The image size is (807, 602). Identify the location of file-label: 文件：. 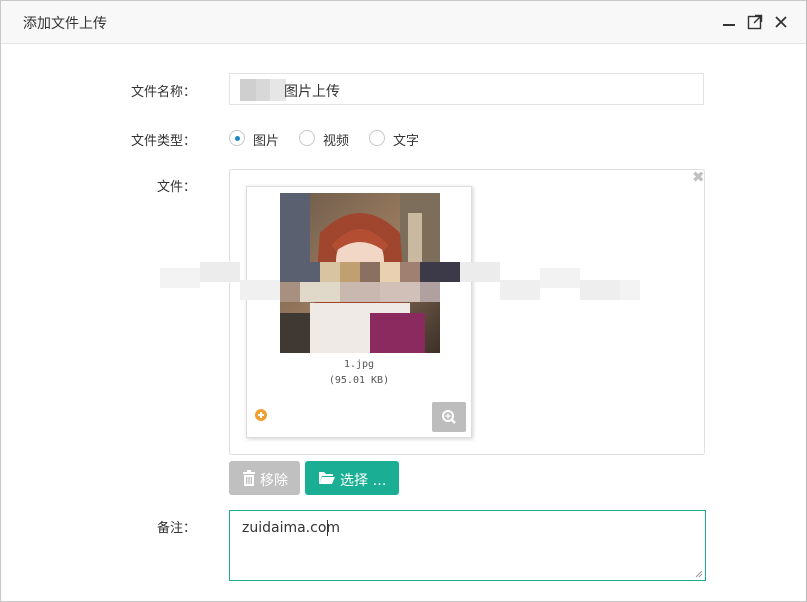
(176, 187).